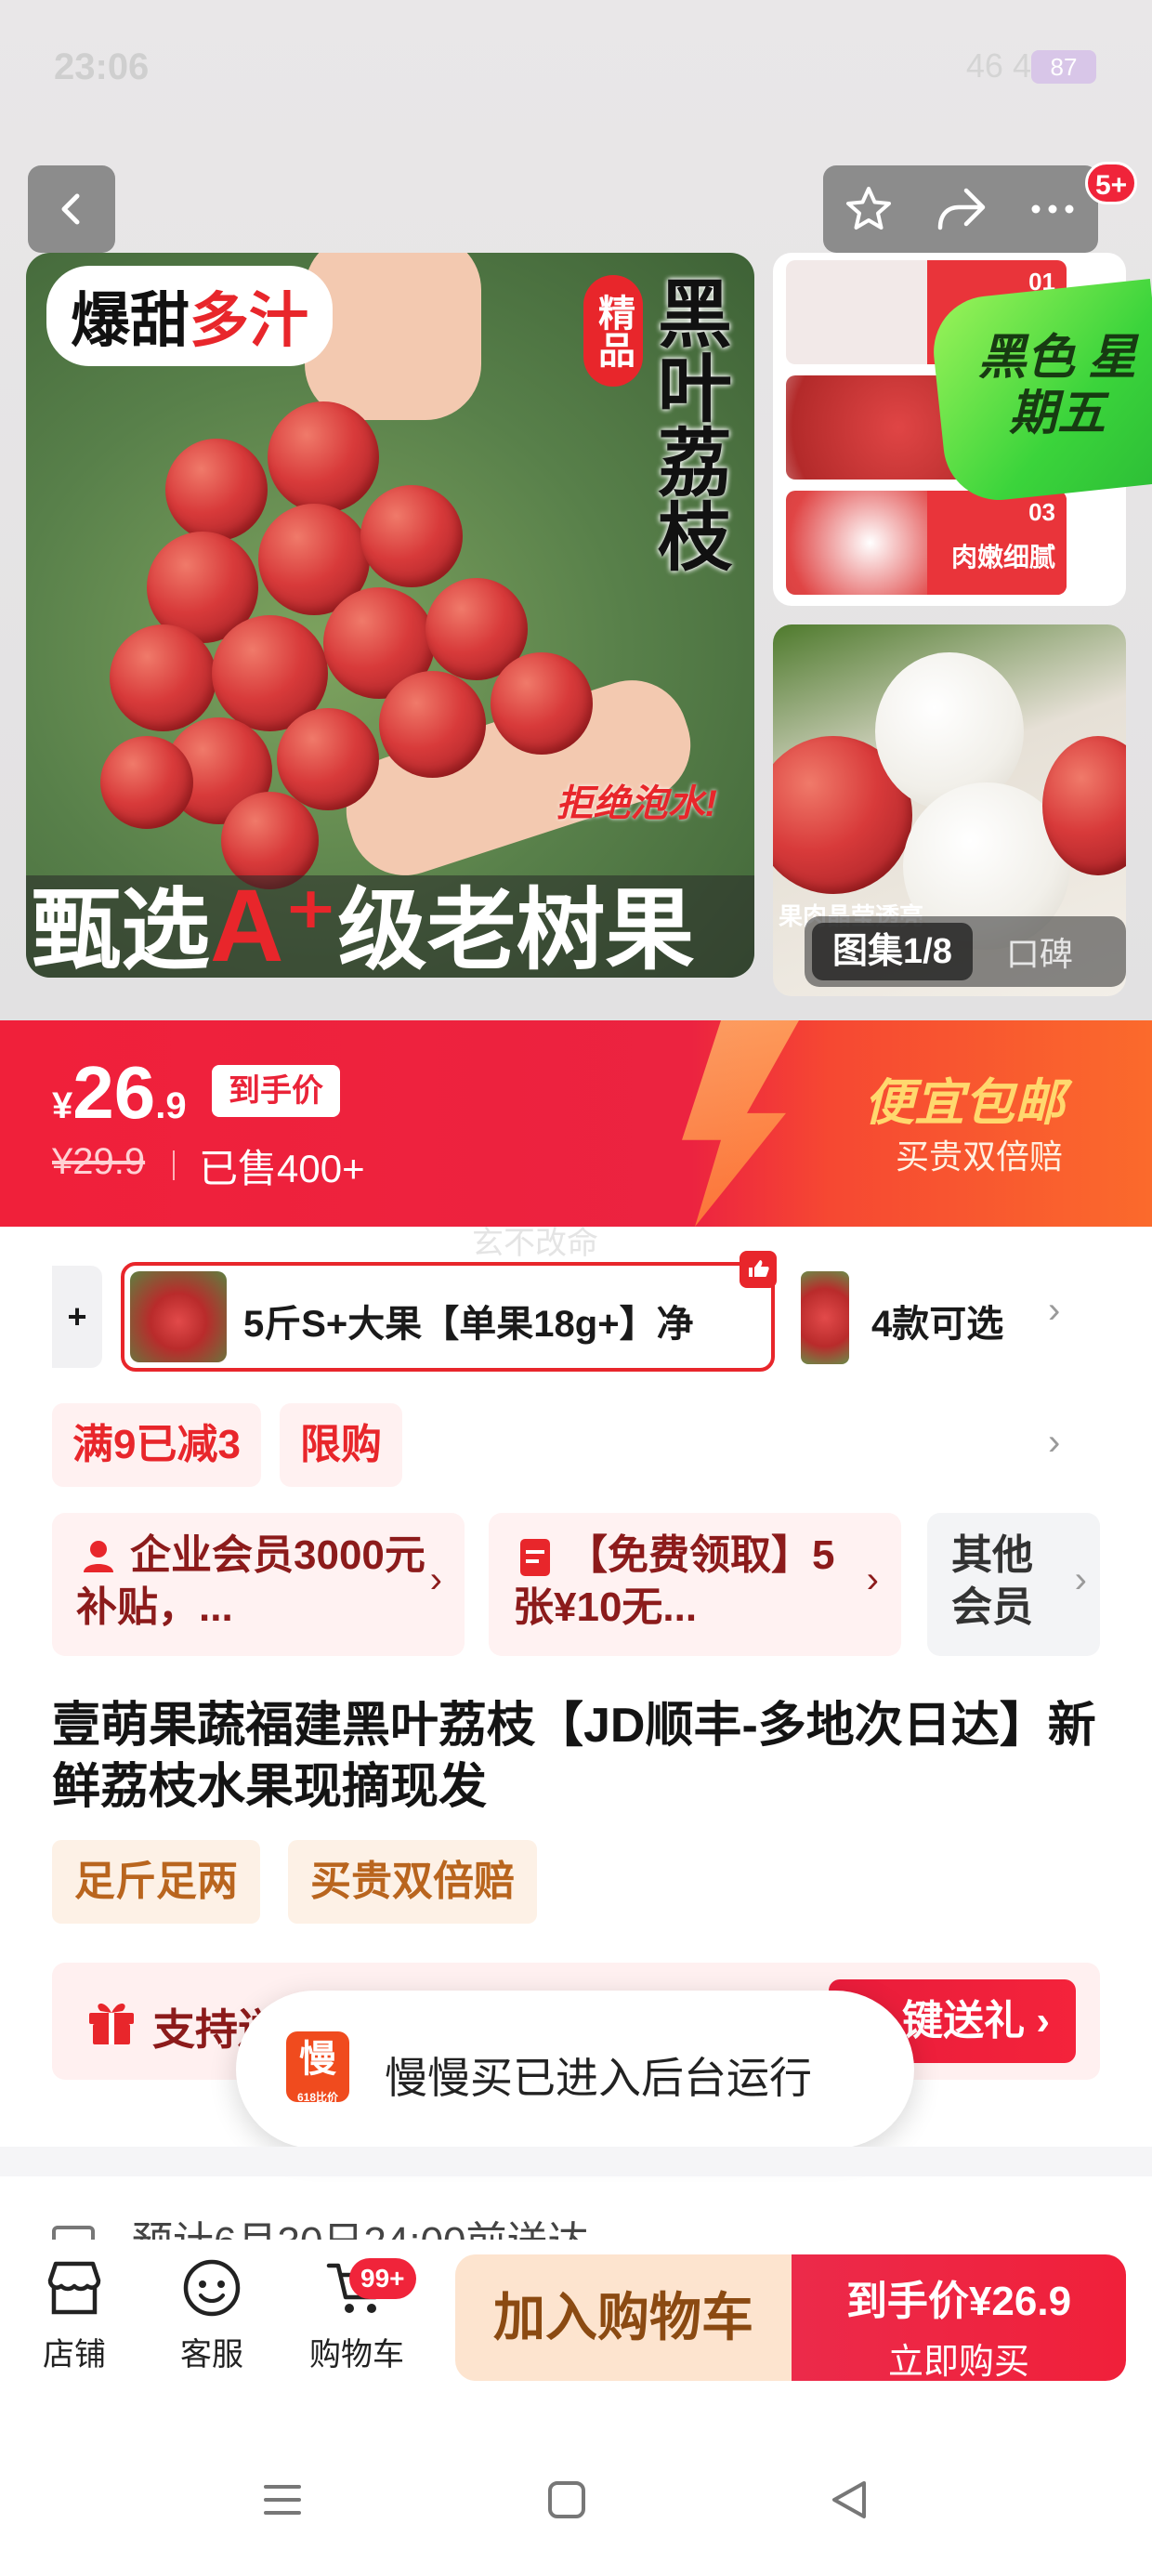 This screenshot has width=1152, height=2576. Describe the element at coordinates (156, 1882) in the screenshot. I see `feature-tag: 足斤足两` at that location.